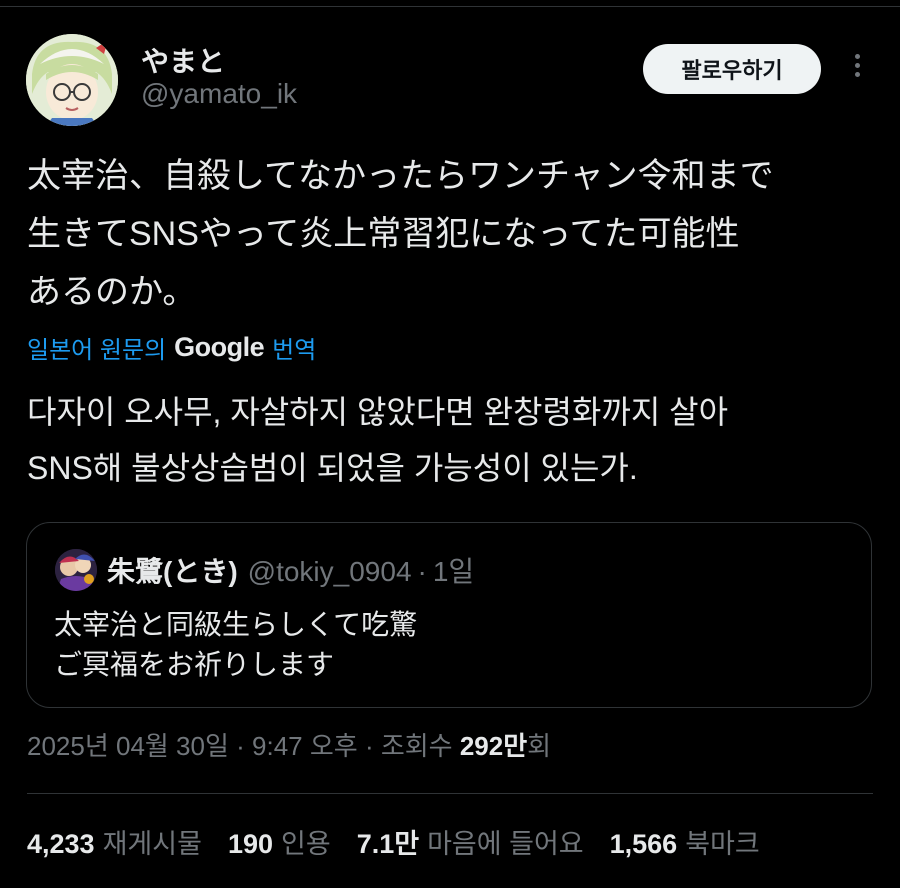  What do you see at coordinates (450, 6) in the screenshot?
I see `top-divider` at bounding box center [450, 6].